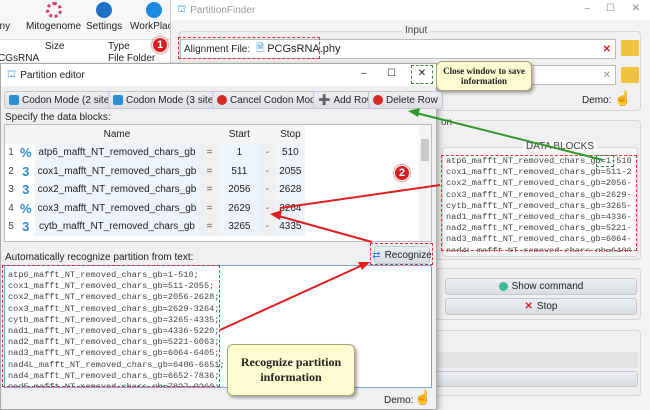  Describe the element at coordinates (484, 76) in the screenshot. I see `close-callout: Close window to save information` at that location.